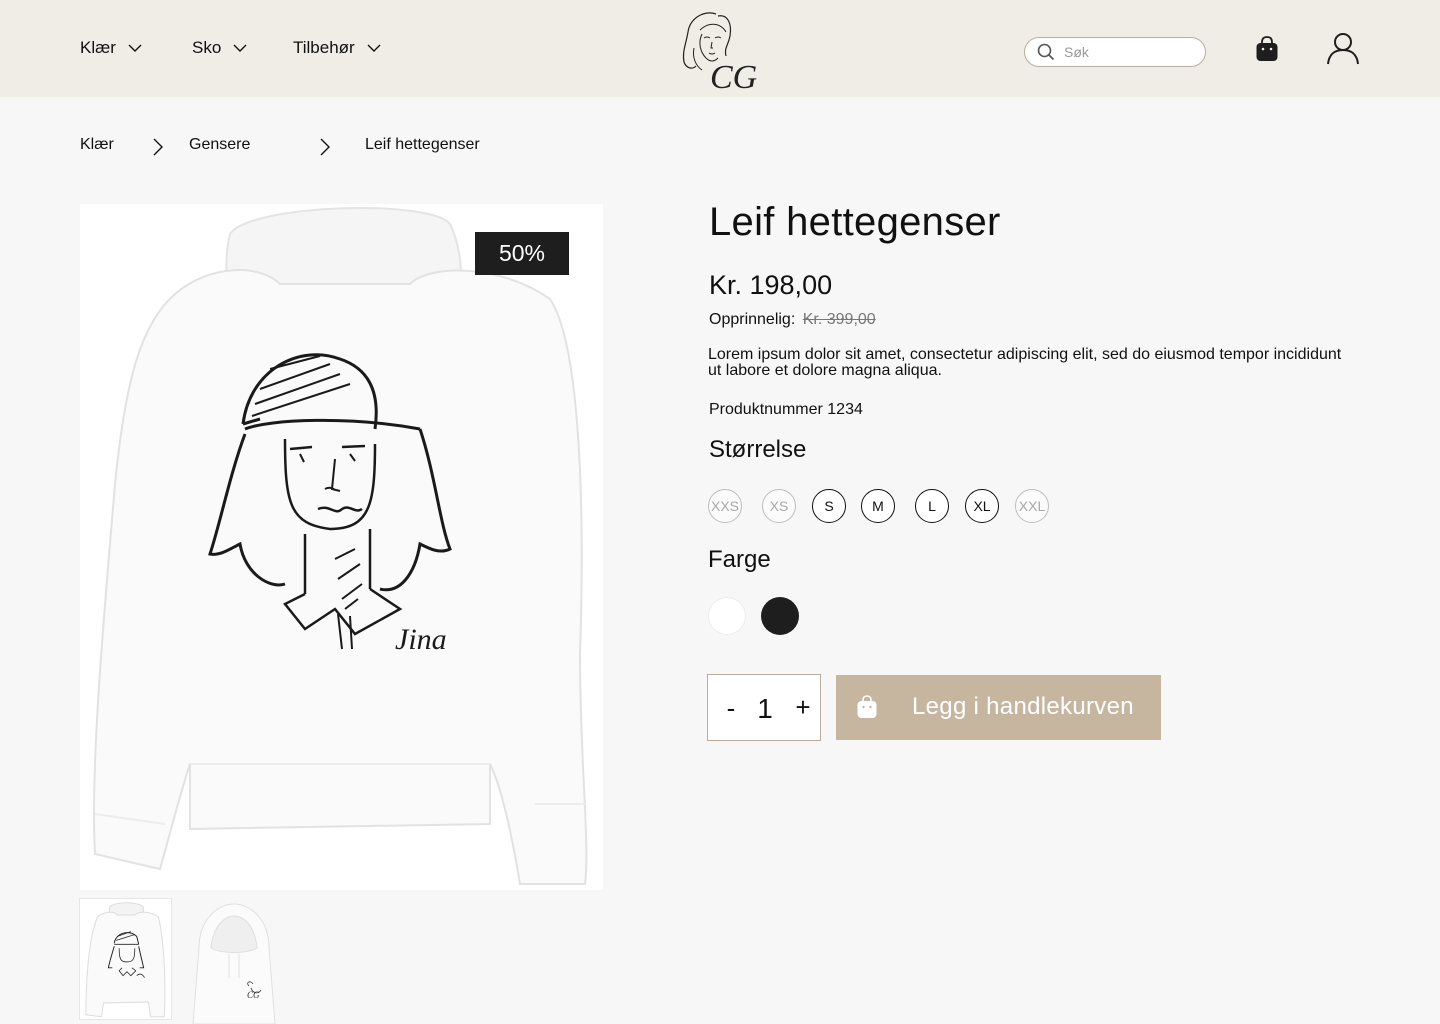 Image resolution: width=1440 pixels, height=1024 pixels. I want to click on nav-item-label: Klær, so click(98, 47).